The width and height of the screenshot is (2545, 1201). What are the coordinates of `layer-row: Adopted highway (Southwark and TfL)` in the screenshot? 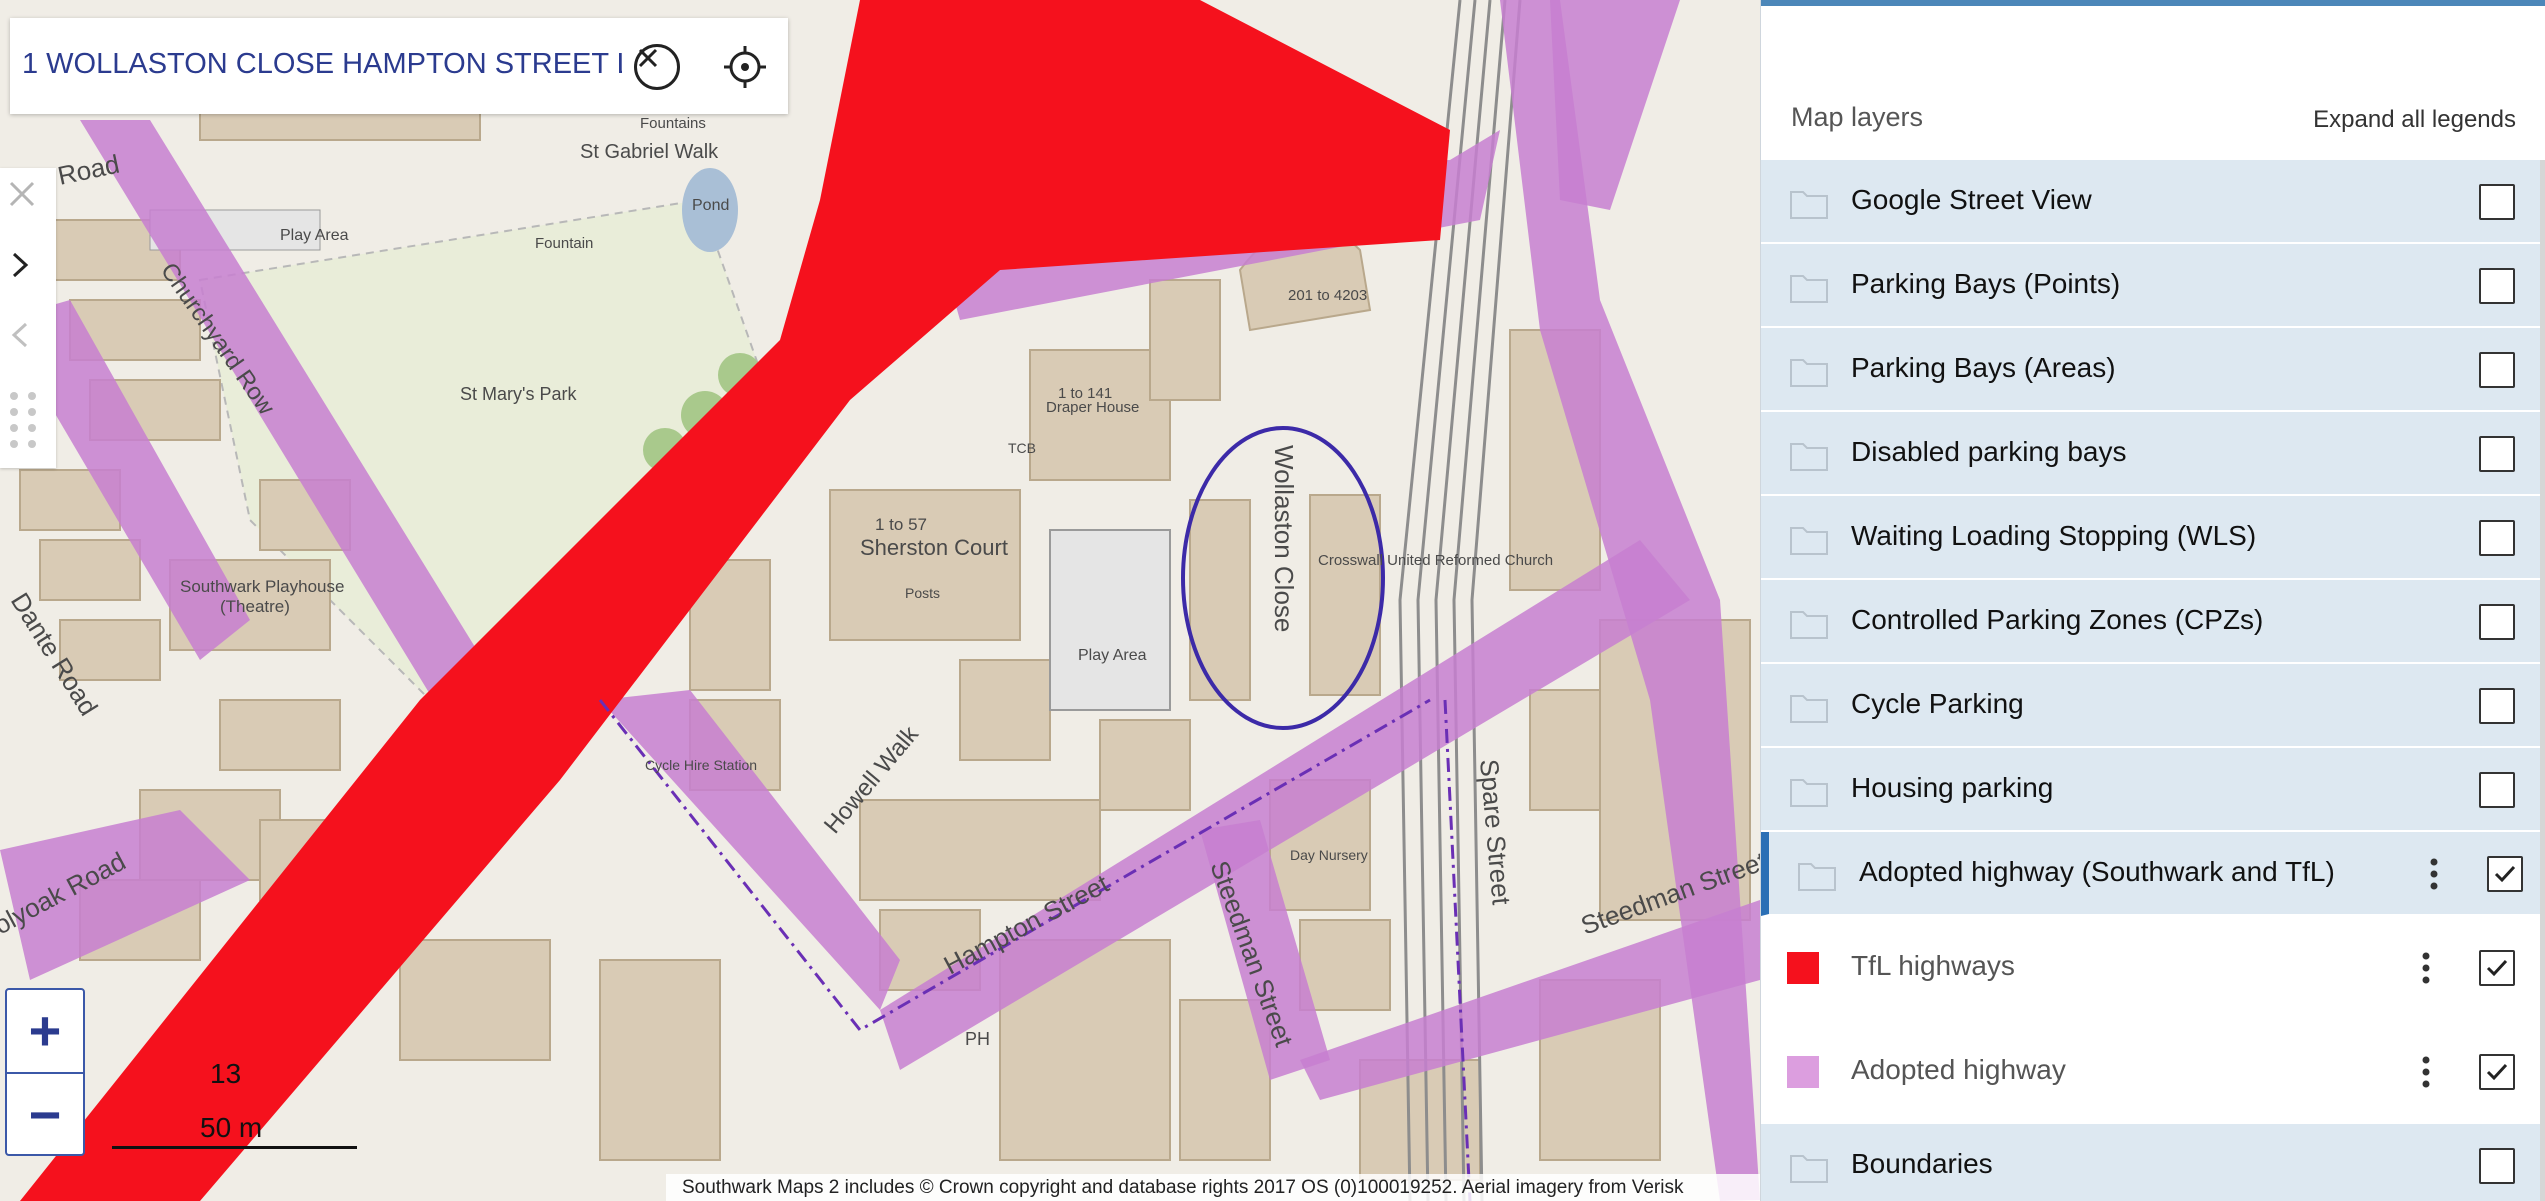 It's located at (2150, 874).